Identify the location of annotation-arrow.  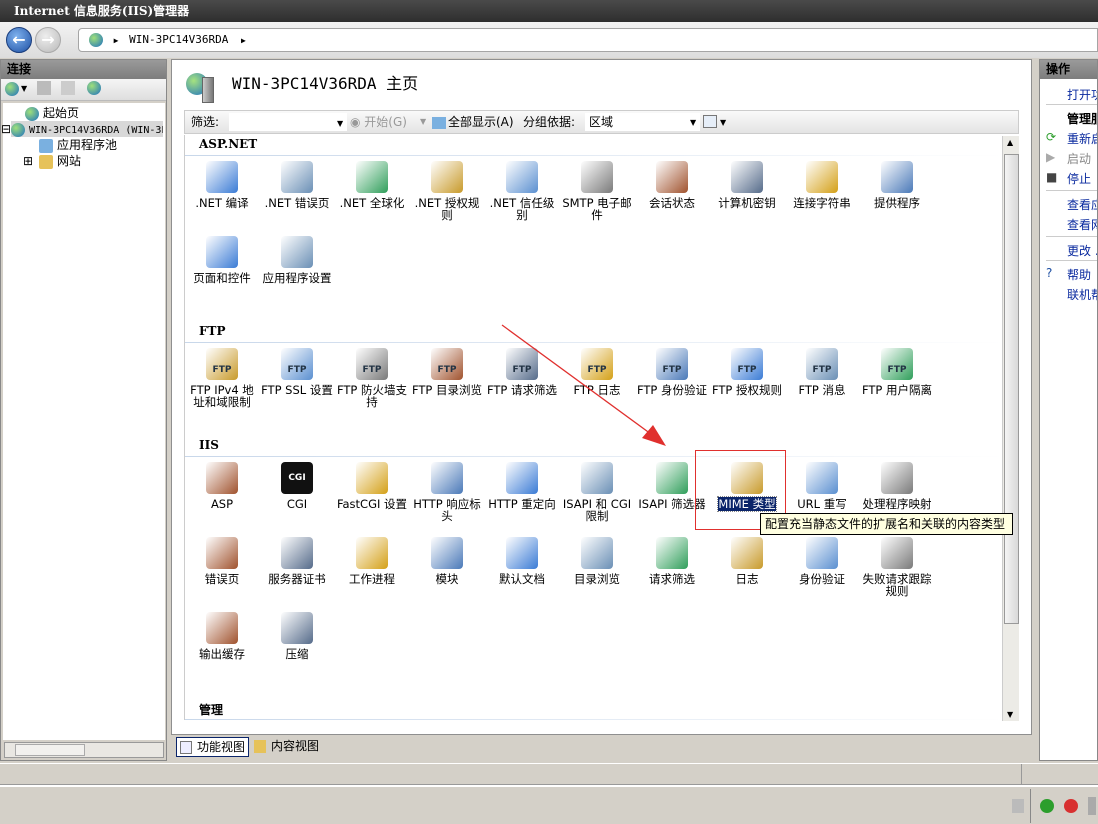
(583, 385).